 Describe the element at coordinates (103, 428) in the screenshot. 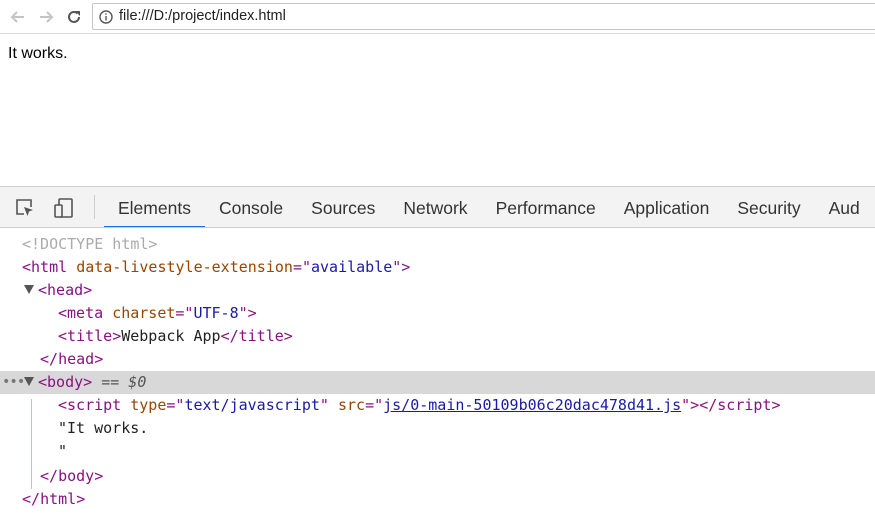

I see `text-node-line1: "It works.` at that location.